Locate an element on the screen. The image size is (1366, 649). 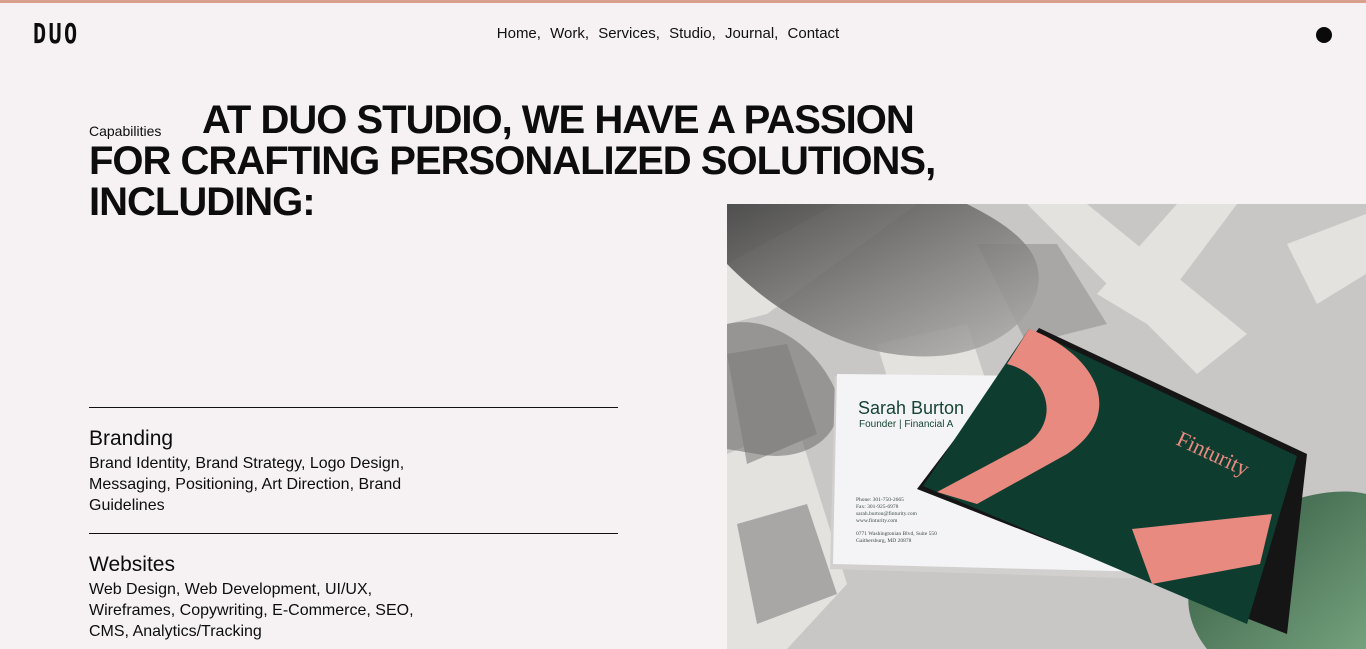
card-role: Founder | Financial A is located at coordinates (906, 424).